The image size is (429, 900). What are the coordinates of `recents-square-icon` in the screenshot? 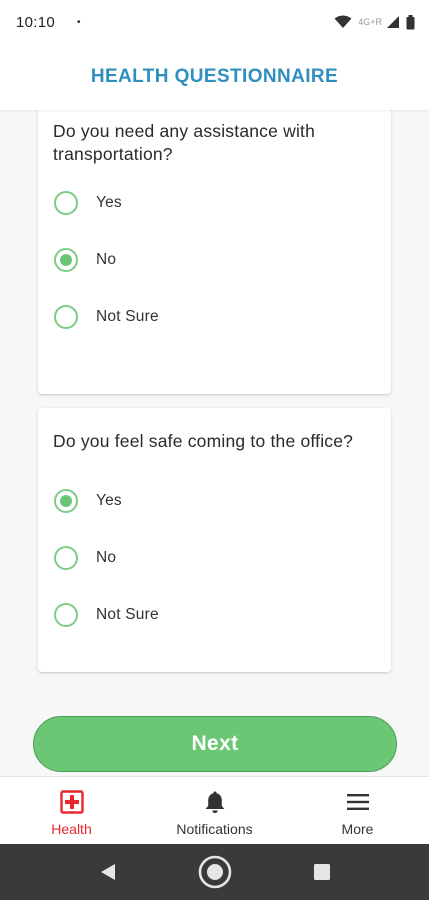 It's located at (321, 872).